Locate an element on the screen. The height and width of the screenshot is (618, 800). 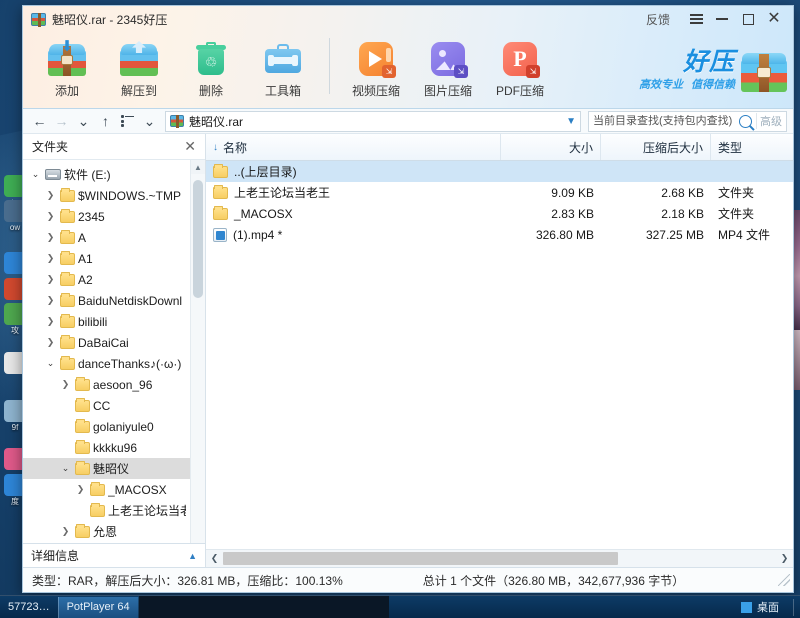
minimize-button is located at coordinates (722, 19).